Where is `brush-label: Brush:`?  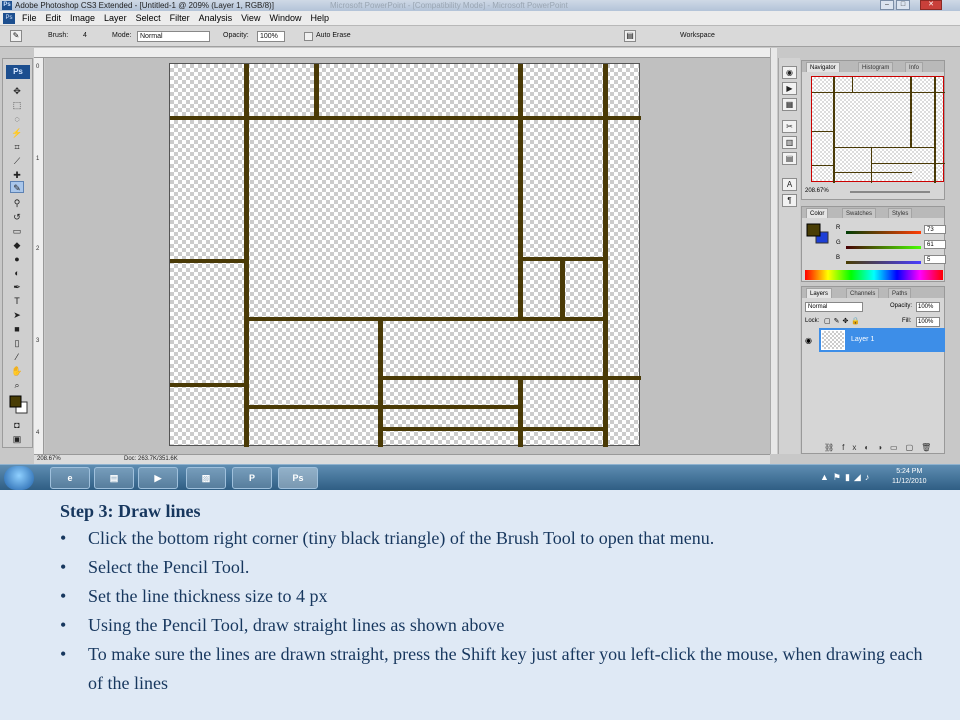
brush-label: Brush: is located at coordinates (58, 35).